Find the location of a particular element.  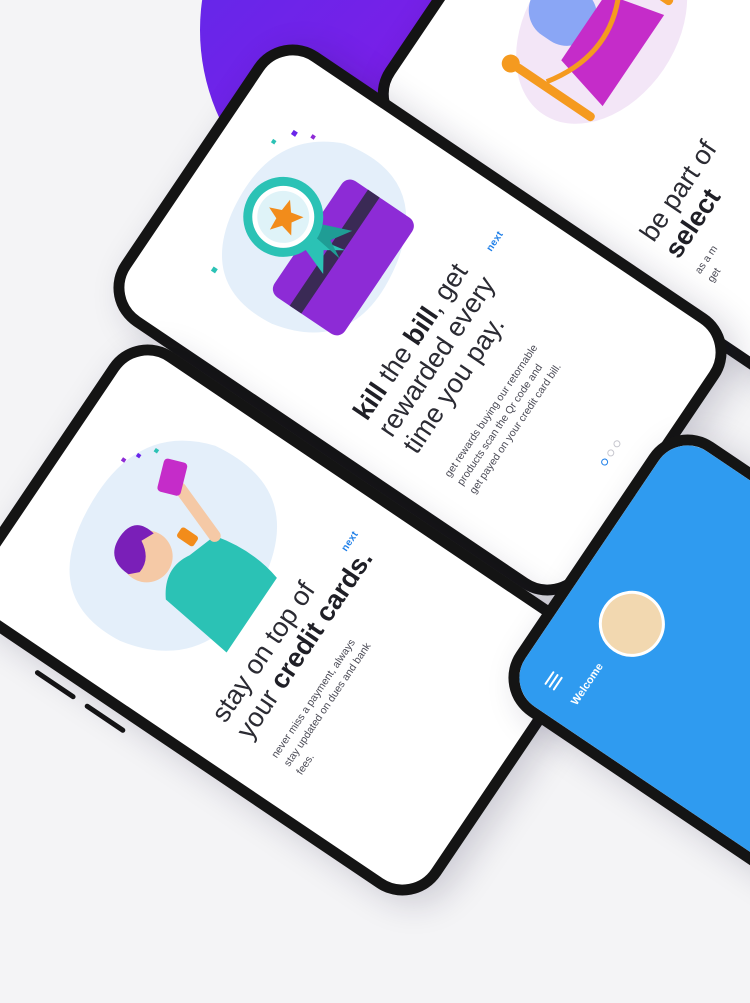

welcome-title: Welcome is located at coordinates (587, 684).